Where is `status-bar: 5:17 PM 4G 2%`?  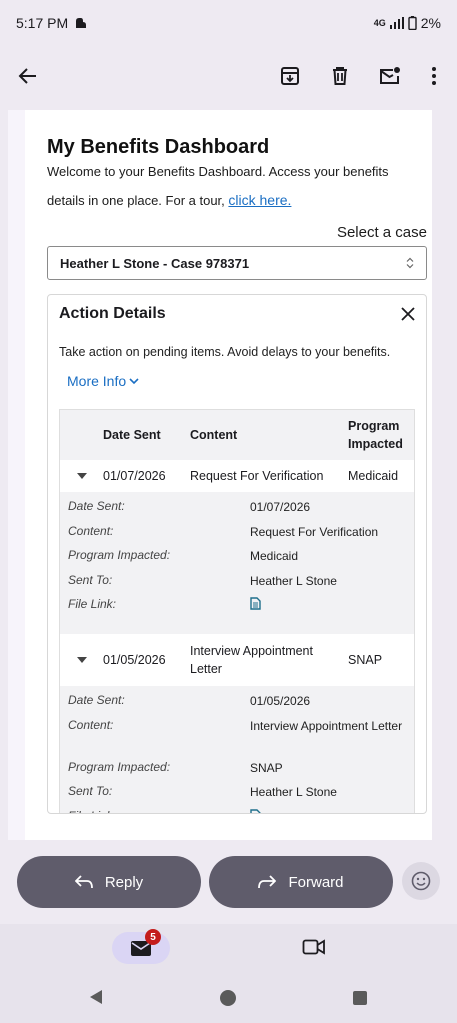 status-bar: 5:17 PM 4G 2% is located at coordinates (228, 23).